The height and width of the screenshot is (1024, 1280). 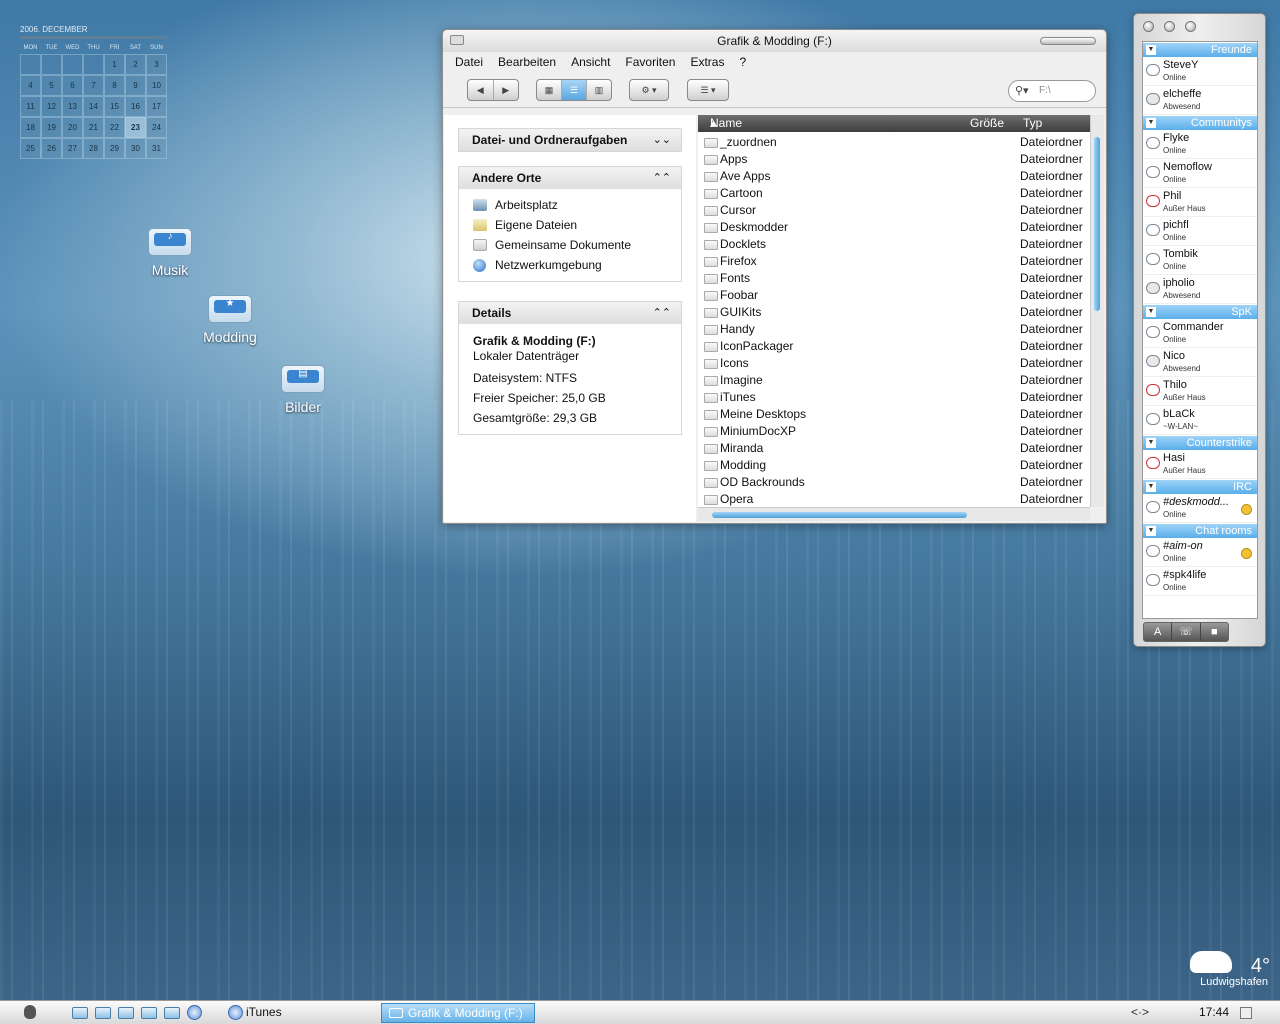 What do you see at coordinates (894, 346) in the screenshot?
I see `file-row: IconPackager Dateiordner` at bounding box center [894, 346].